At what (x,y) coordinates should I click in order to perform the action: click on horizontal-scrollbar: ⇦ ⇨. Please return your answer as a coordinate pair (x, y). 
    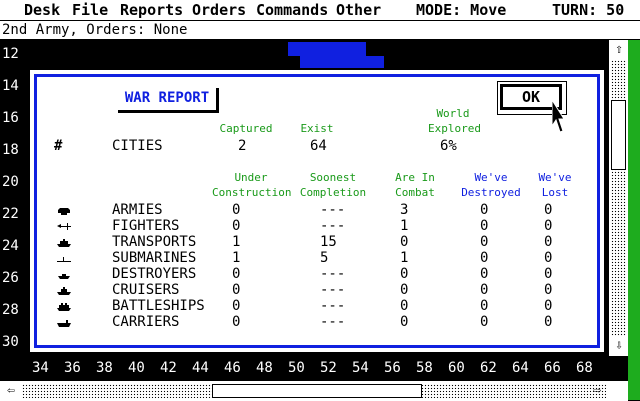
    Looking at the image, I should click on (314, 390).